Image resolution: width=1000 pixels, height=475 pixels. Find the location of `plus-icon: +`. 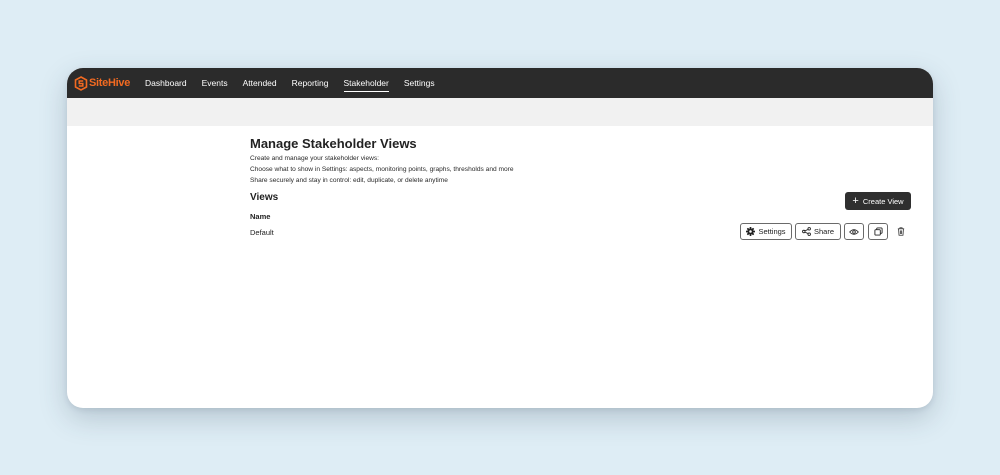

plus-icon: + is located at coordinates (855, 201).